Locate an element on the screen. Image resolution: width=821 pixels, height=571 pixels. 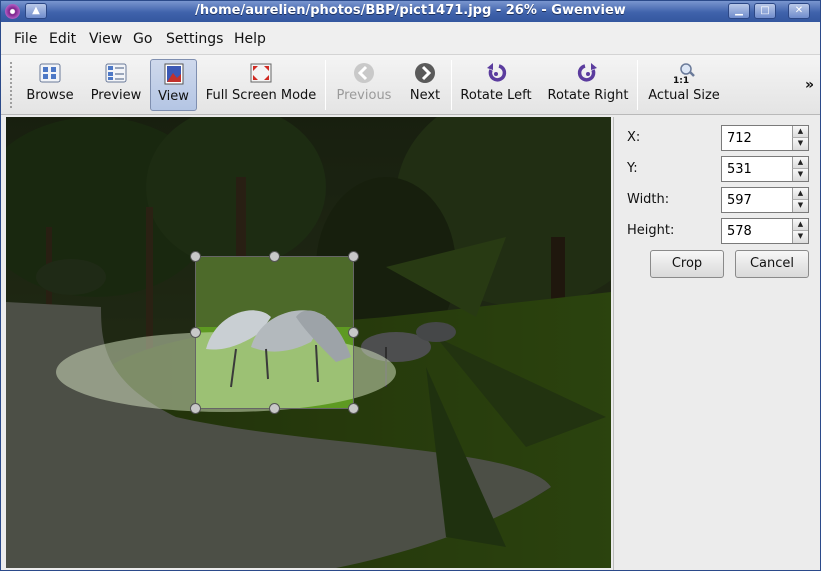
height-decrement-icon: ▼ is located at coordinates (800, 237).